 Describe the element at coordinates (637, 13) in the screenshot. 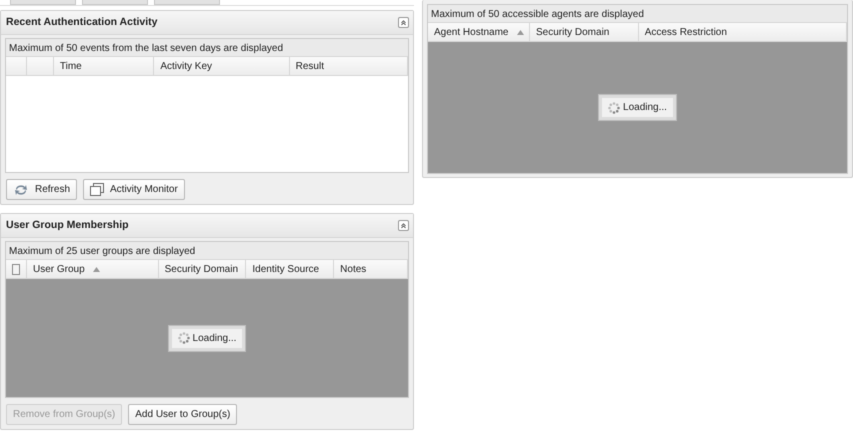

I see `grid-caption: Maximum of 50 accessible agents are displayed` at that location.